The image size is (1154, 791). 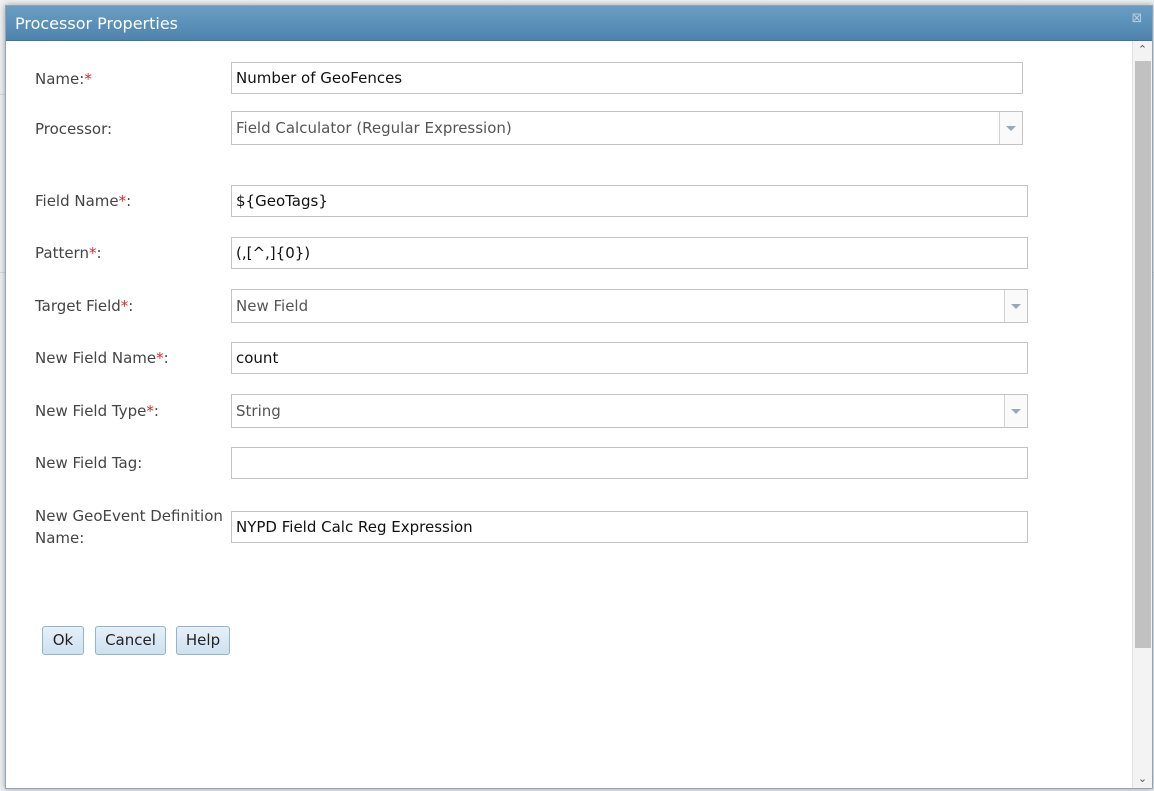 What do you see at coordinates (84, 306) in the screenshot?
I see `target-field-label: Target Field*:` at bounding box center [84, 306].